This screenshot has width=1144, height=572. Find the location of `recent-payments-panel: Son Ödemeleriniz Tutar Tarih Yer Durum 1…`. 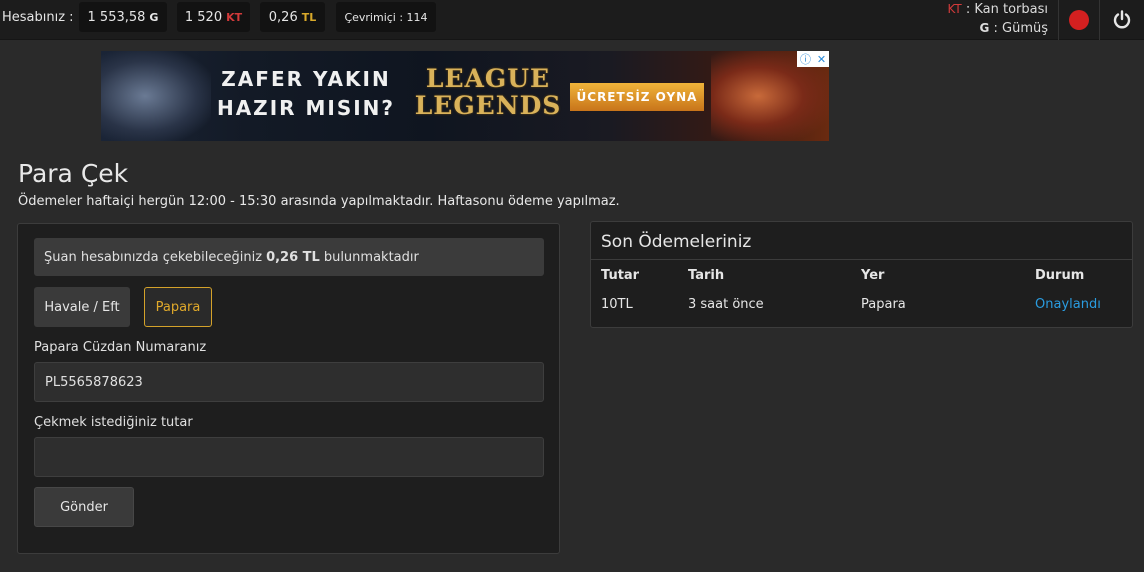

recent-payments-panel: Son Ödemeleriniz Tutar Tarih Yer Durum 1… is located at coordinates (861, 274).